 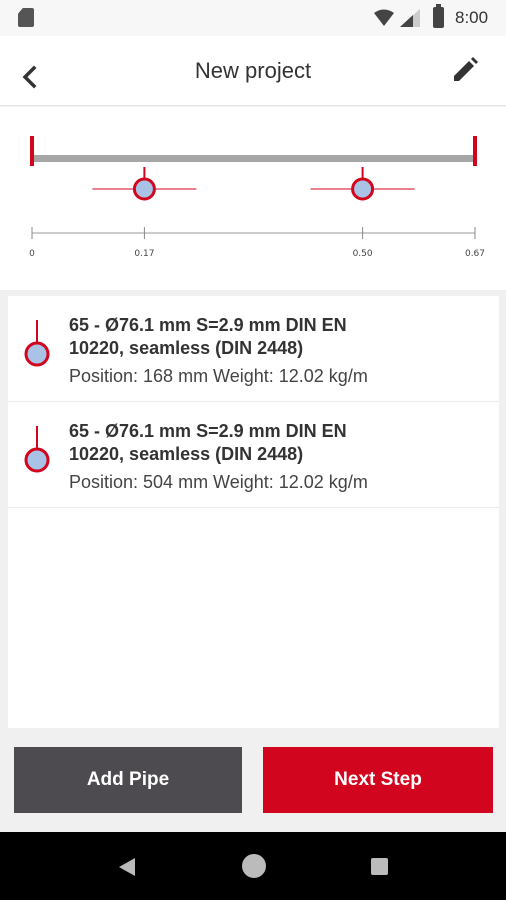 I want to click on scale-tick-label: 0.50, so click(x=363, y=254).